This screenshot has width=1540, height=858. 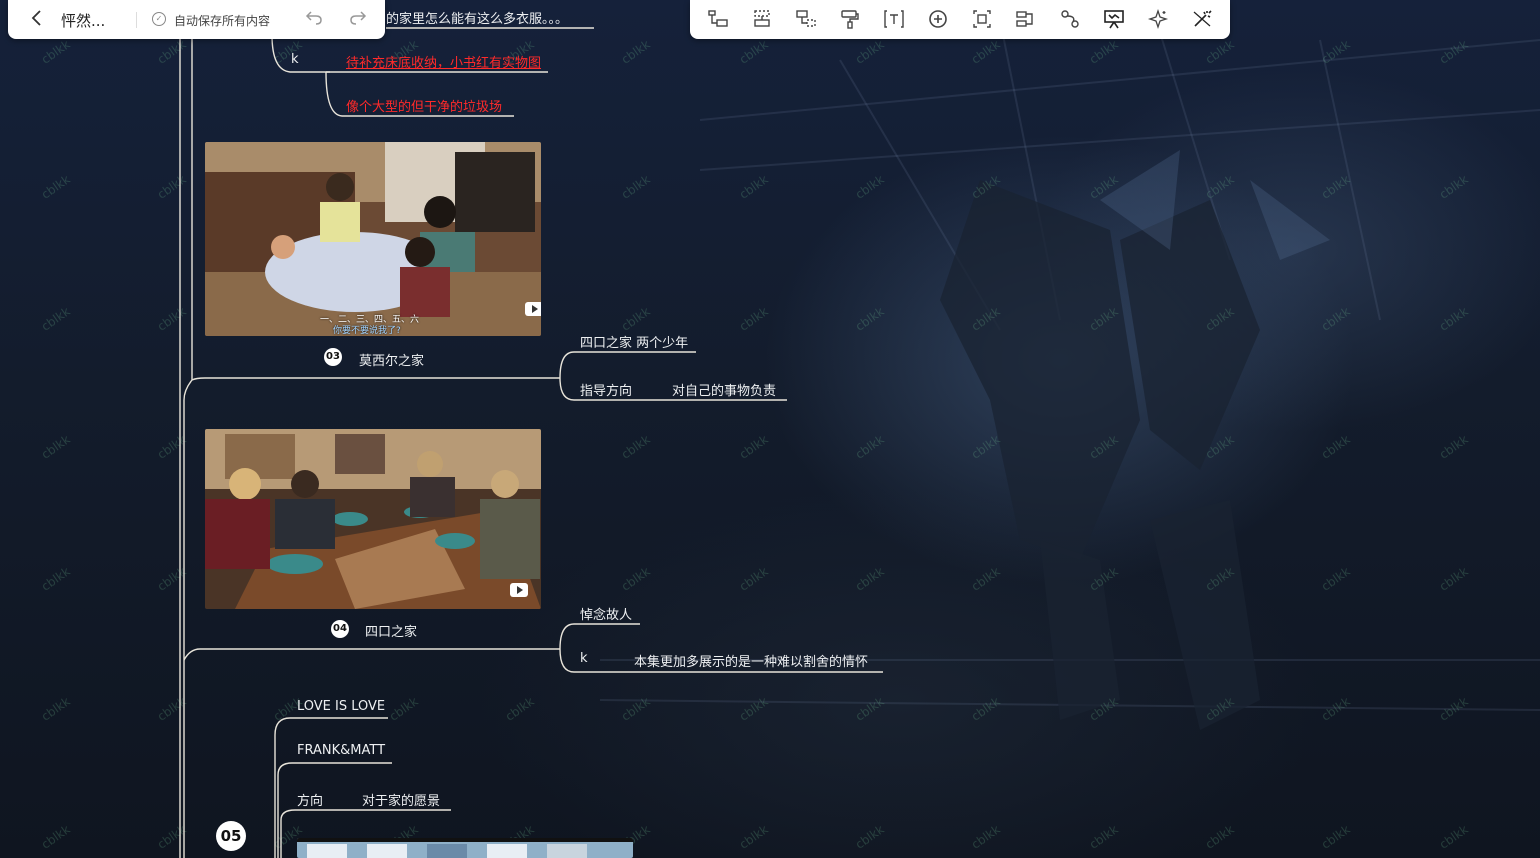 What do you see at coordinates (424, 105) in the screenshot?
I see `node-red-note-2: 像个大型的但干净的垃圾场` at bounding box center [424, 105].